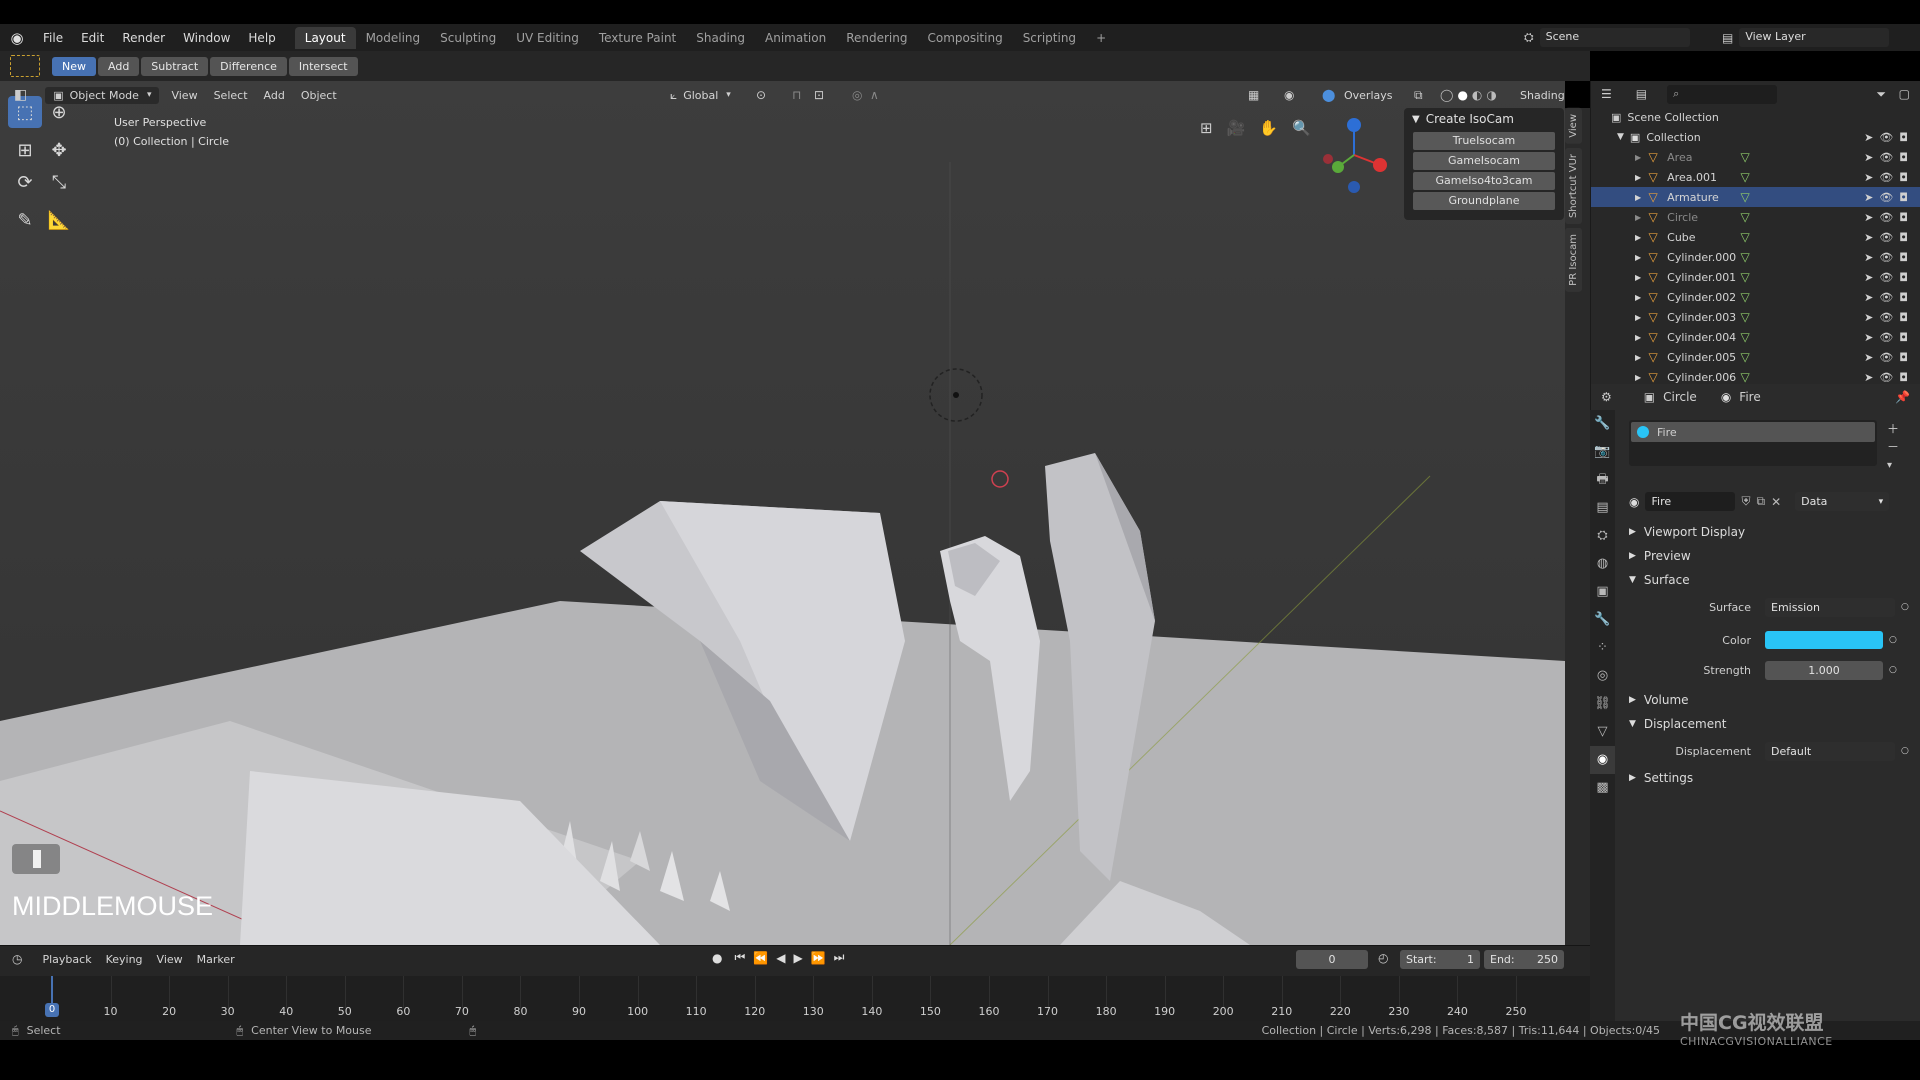  I want to click on overlays-button: Overlays, so click(1368, 95).